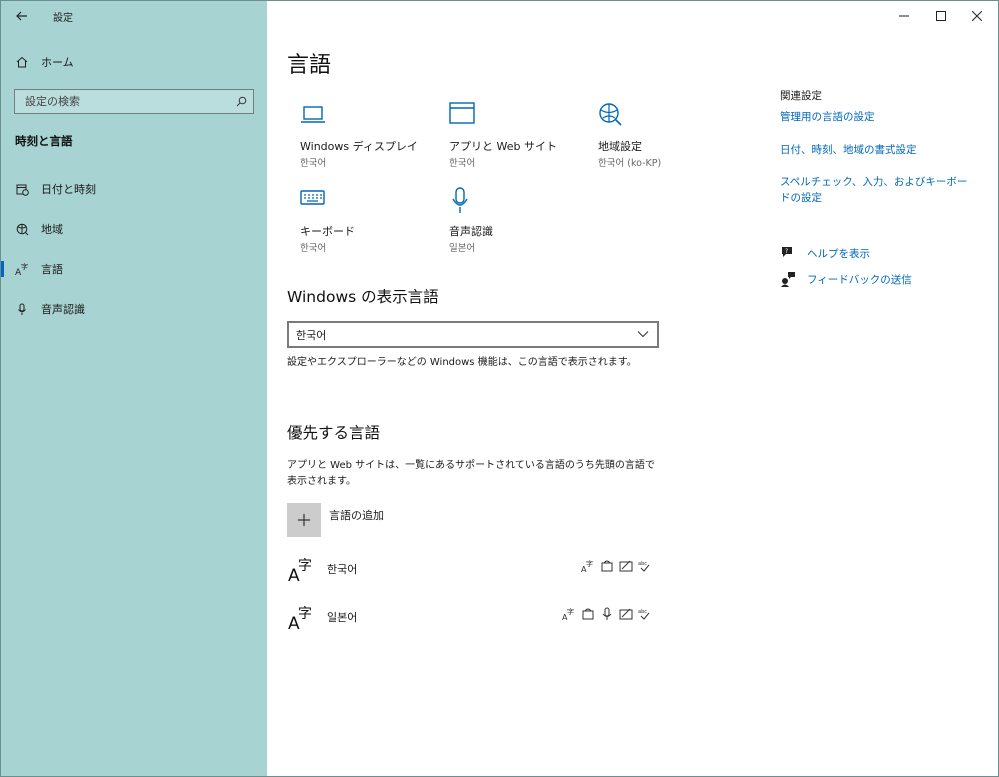 The width and height of the screenshot is (999, 777). Describe the element at coordinates (134, 309) in the screenshot. I see `sidebar-item-speech: 音声認識` at that location.